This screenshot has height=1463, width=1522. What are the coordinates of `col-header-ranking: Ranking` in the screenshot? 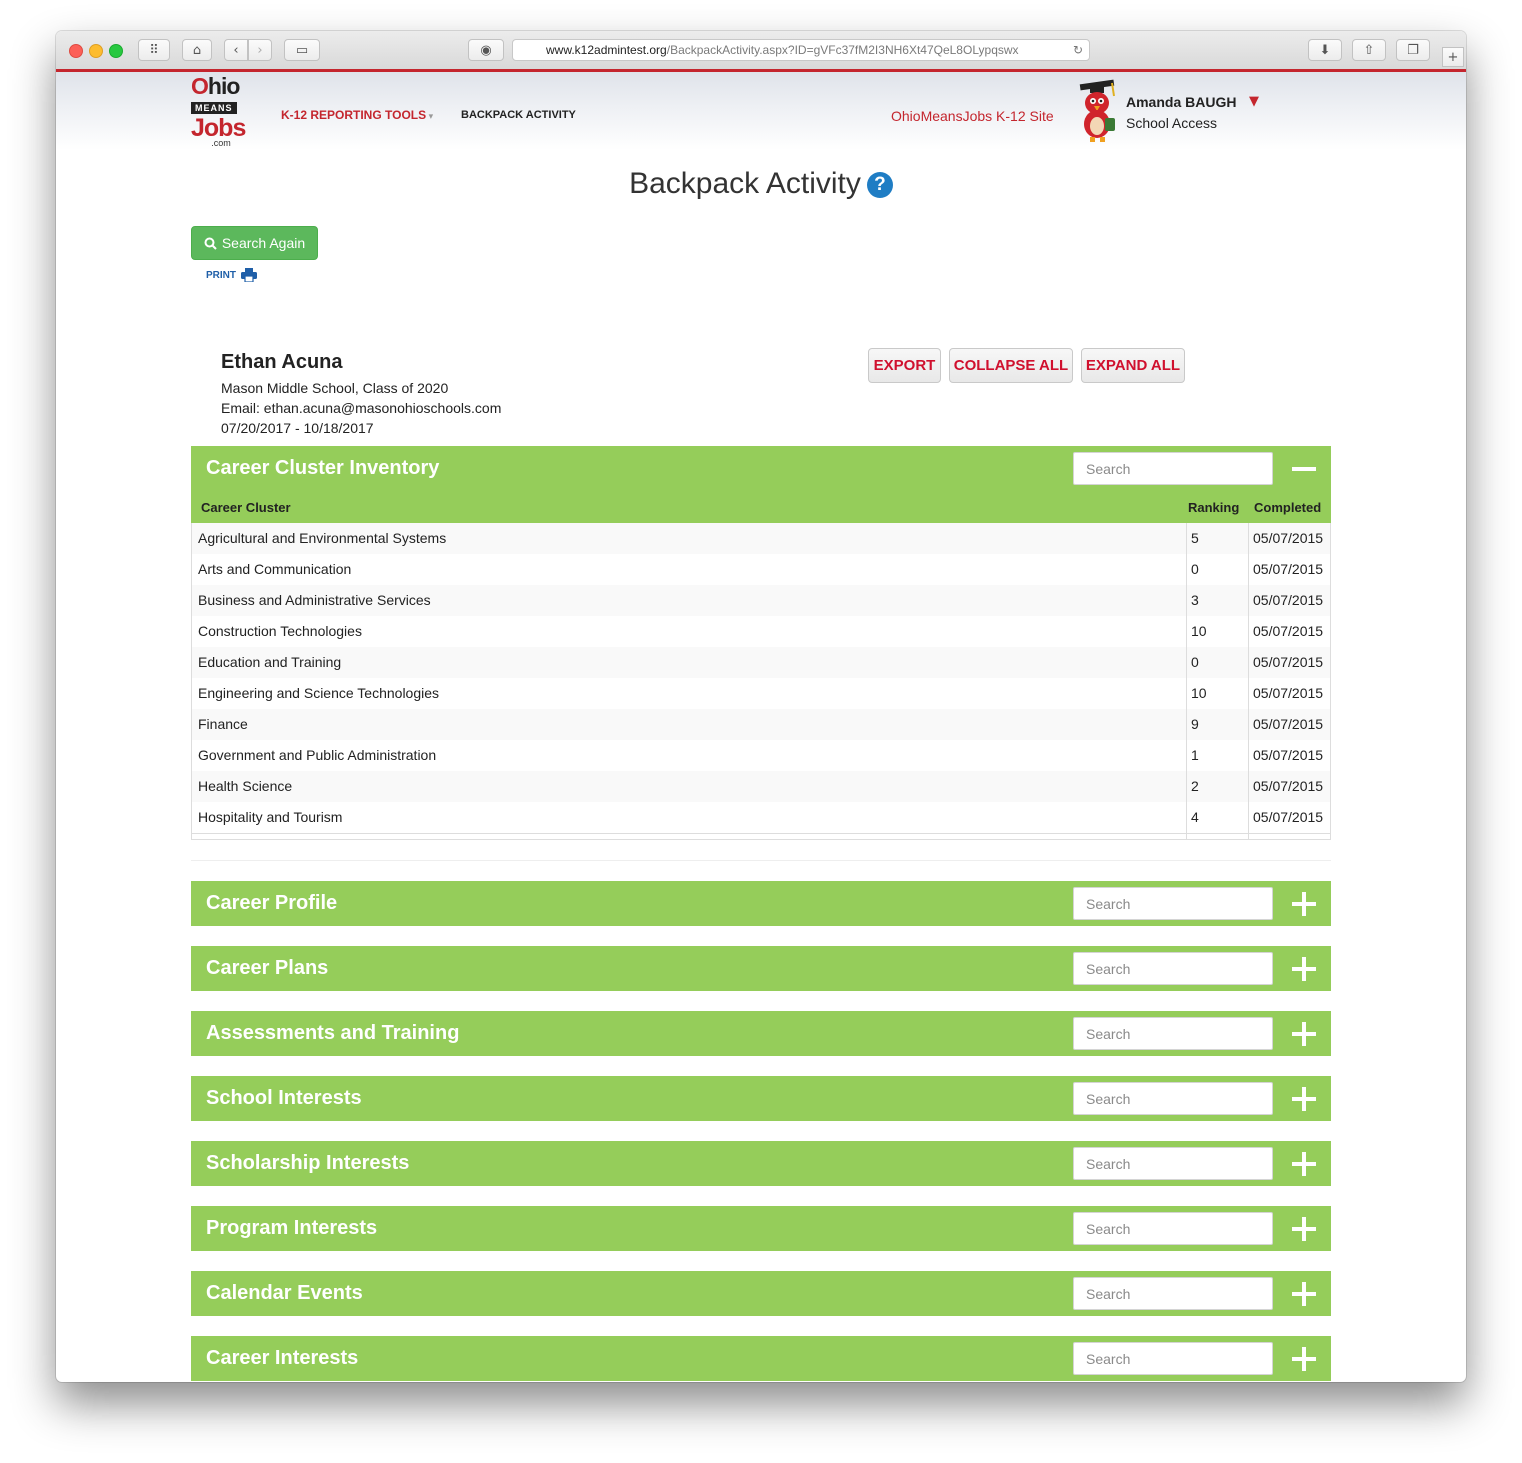 It's located at (1213, 507).